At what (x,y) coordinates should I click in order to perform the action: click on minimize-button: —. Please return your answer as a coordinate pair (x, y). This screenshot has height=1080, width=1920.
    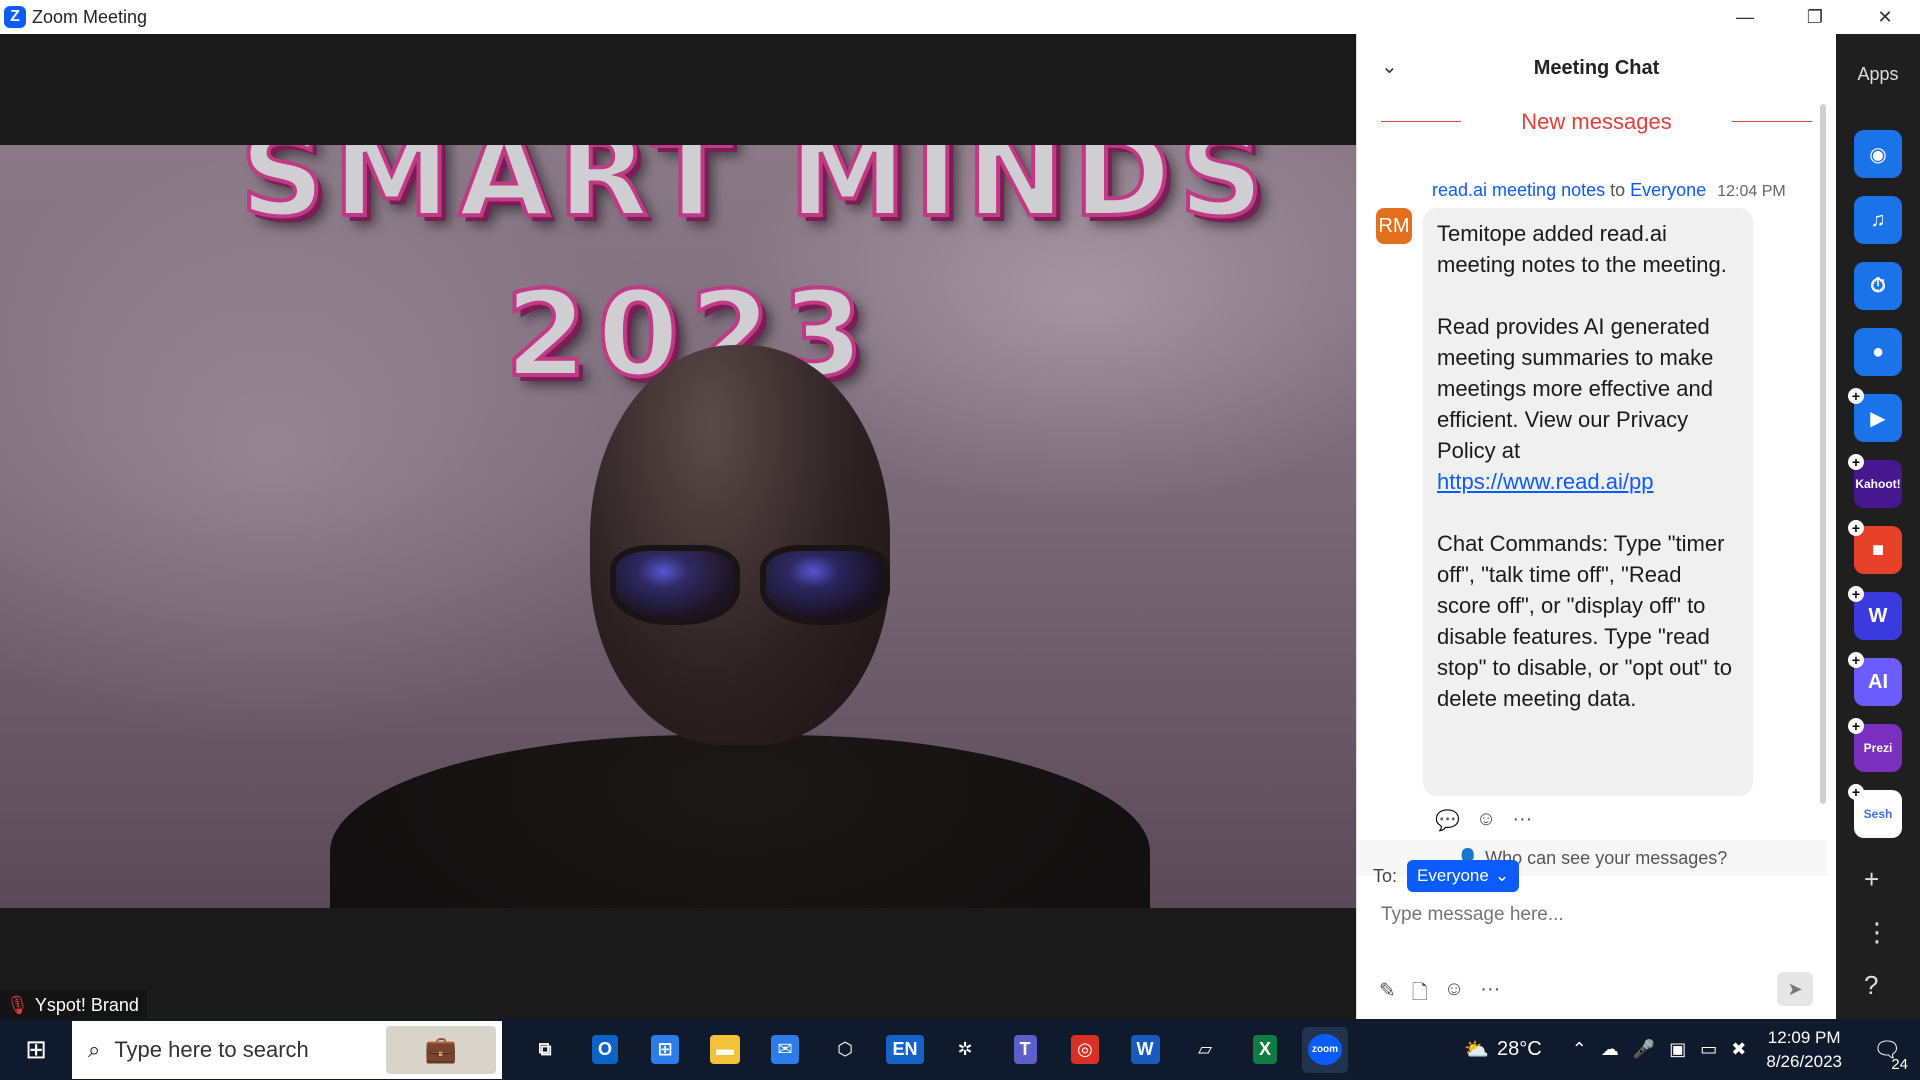
    Looking at the image, I should click on (1745, 17).